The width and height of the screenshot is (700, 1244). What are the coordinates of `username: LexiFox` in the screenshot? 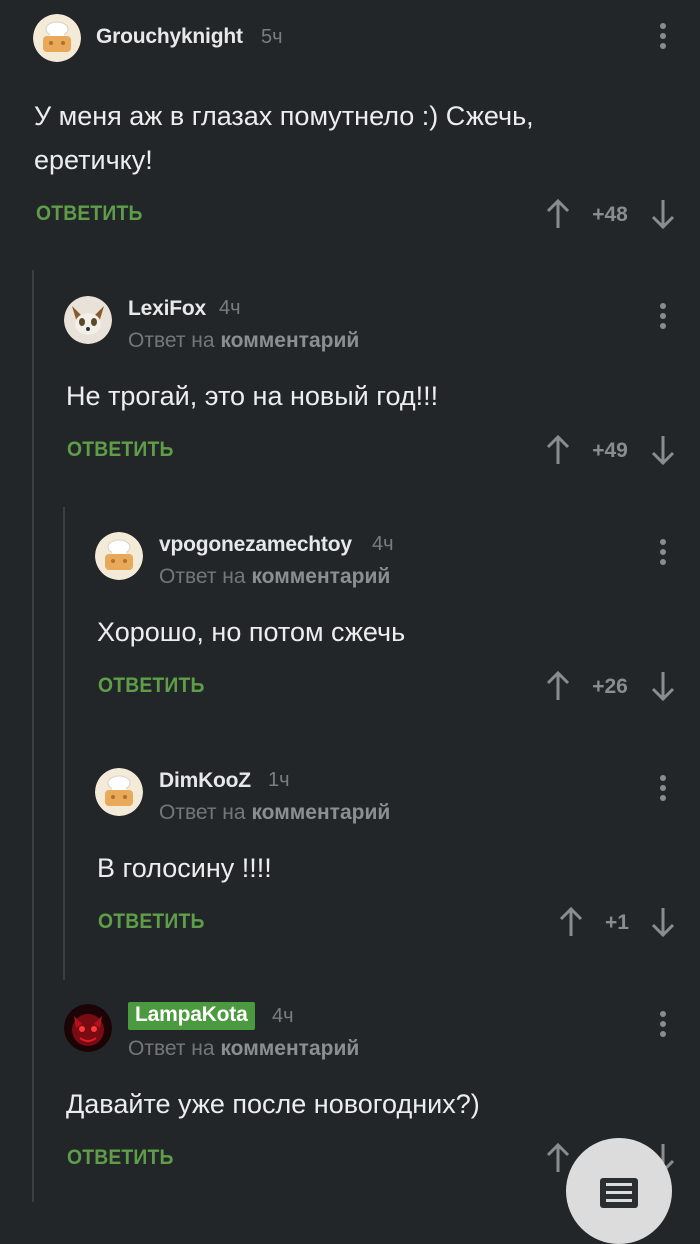 It's located at (167, 309).